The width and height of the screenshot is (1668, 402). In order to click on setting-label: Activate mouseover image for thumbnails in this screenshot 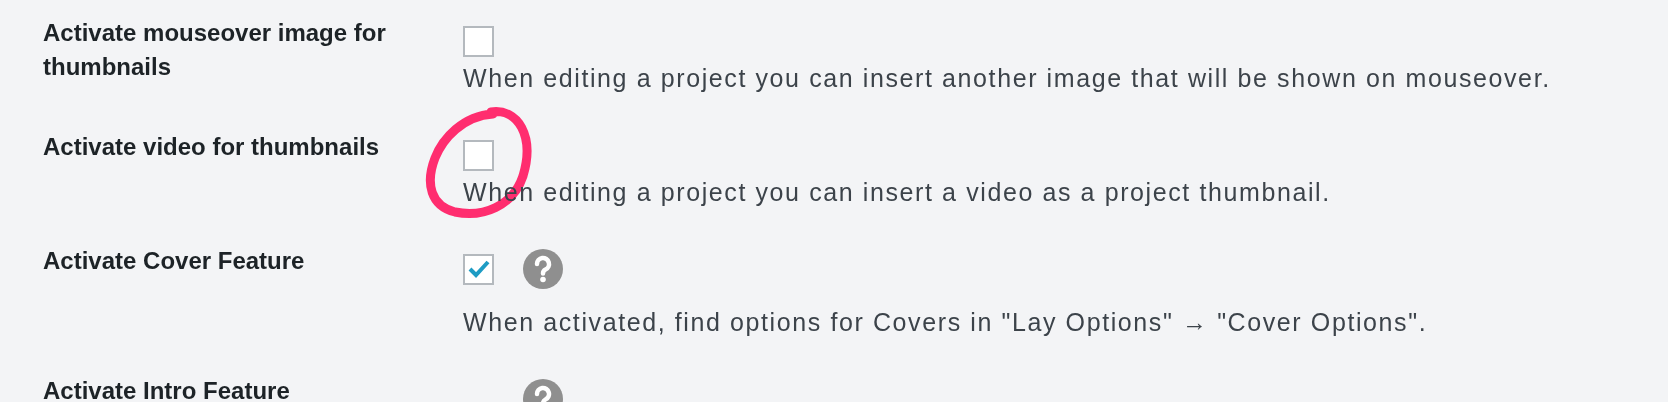, I will do `click(214, 50)`.